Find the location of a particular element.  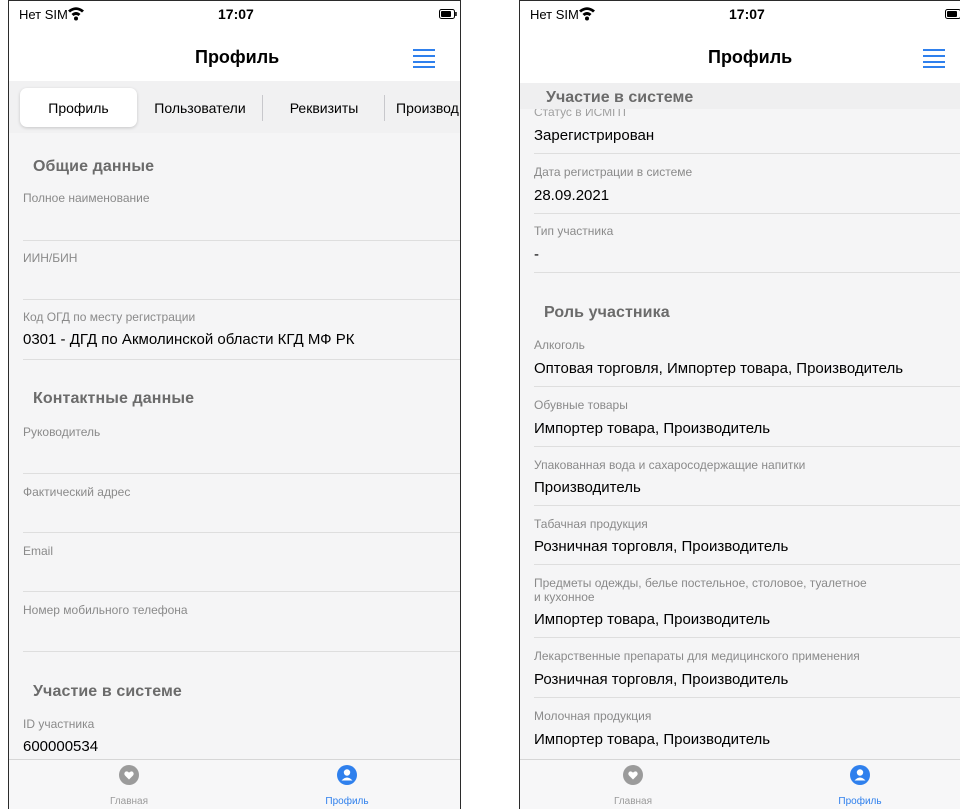

ogd-label: Код ОГД по месту регистрации is located at coordinates (109, 317).